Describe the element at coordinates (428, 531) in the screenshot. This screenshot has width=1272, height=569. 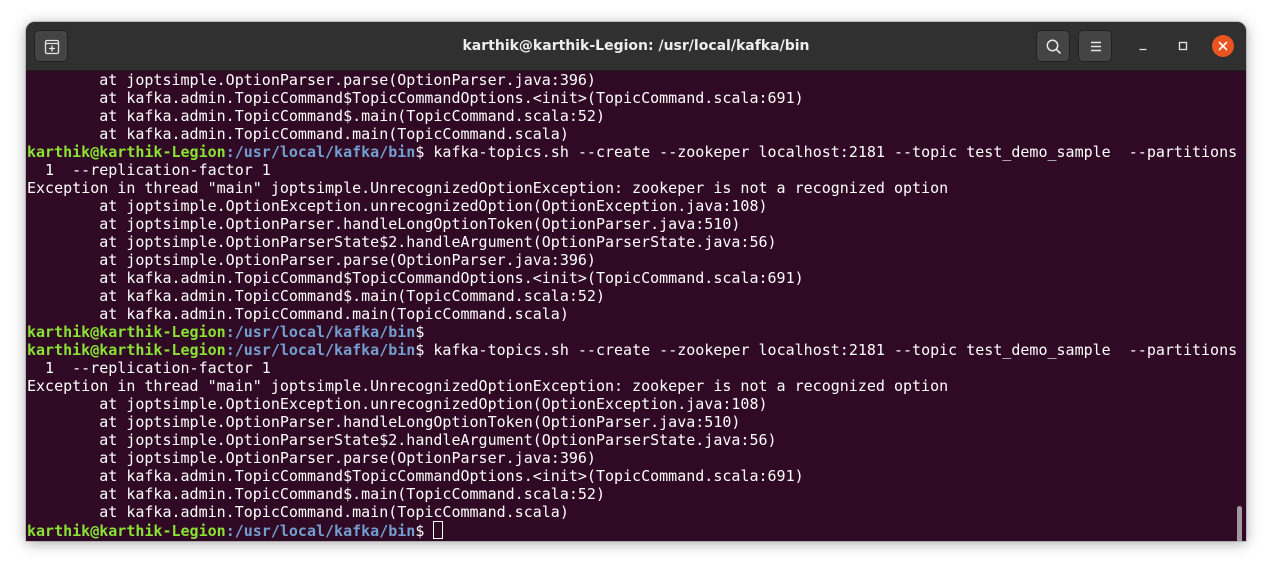
I see `command-text` at that location.